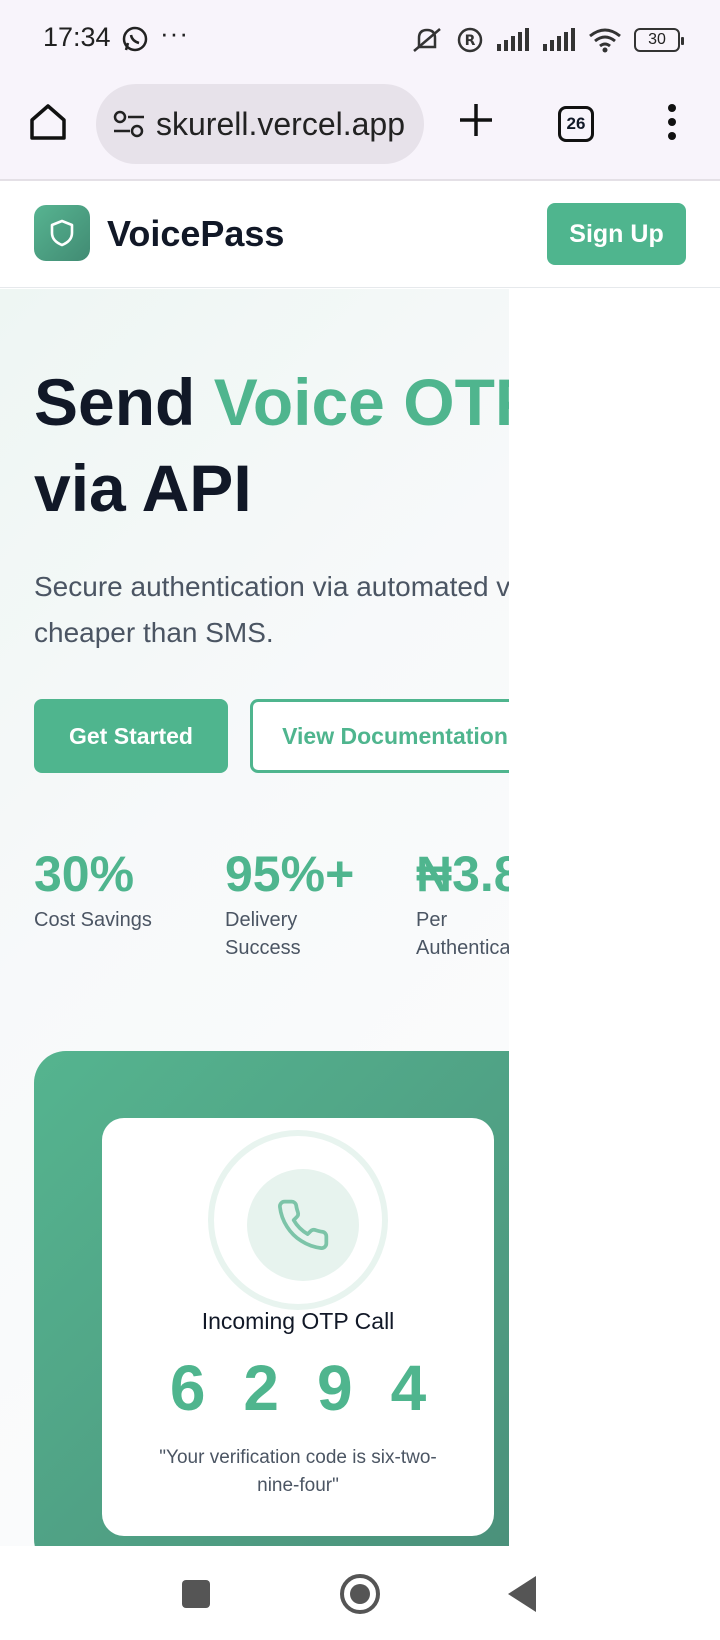 Image resolution: width=720 pixels, height=1640 pixels. I want to click on address-bar: skurell.vercel.app, so click(260, 124).